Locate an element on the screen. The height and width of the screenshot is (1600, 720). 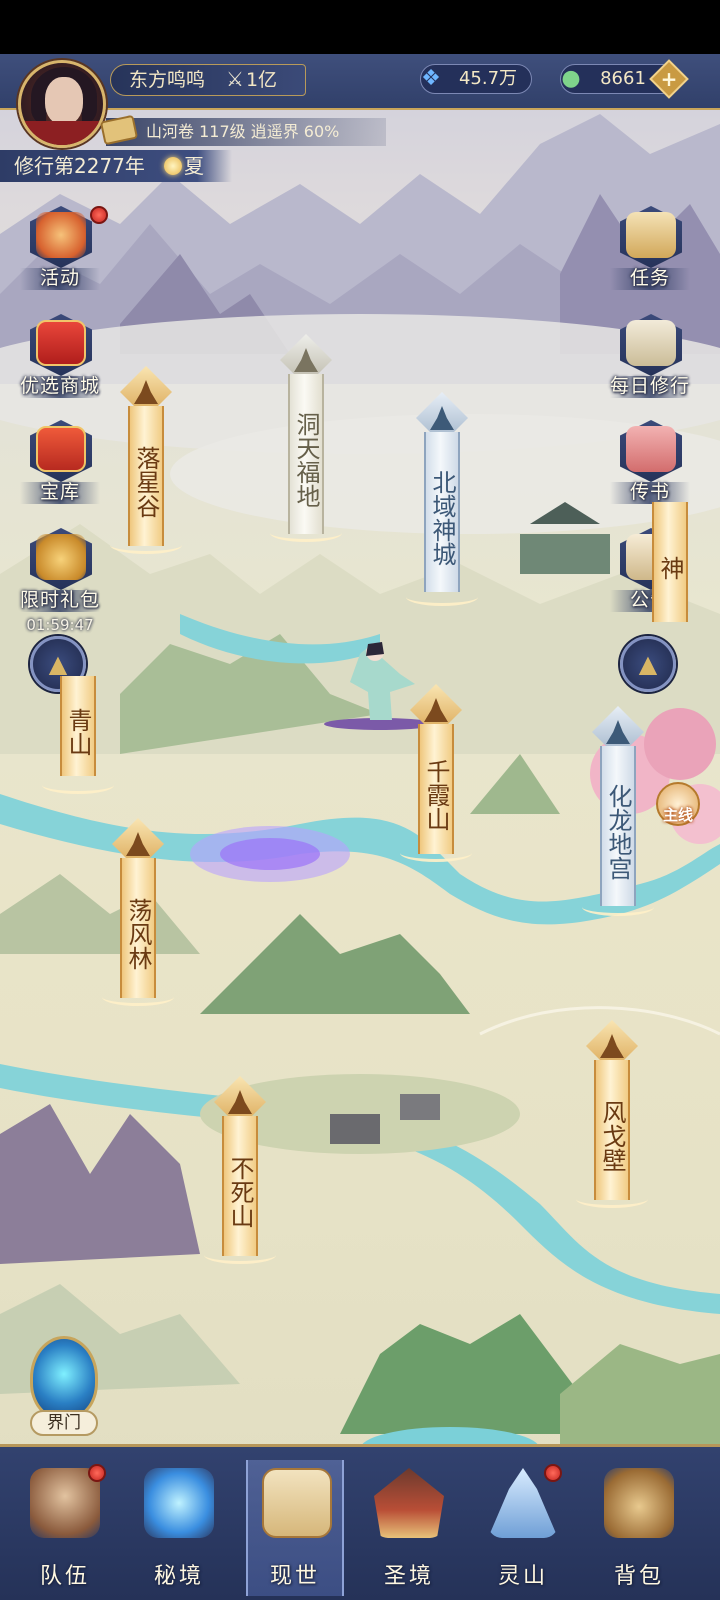
location-name: 化龙地宫 is located at coordinates (618, 826).